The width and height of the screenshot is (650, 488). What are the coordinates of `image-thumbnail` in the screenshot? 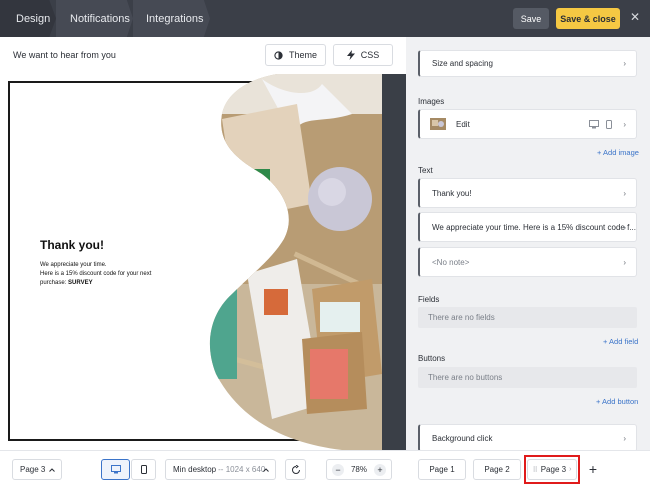 It's located at (438, 124).